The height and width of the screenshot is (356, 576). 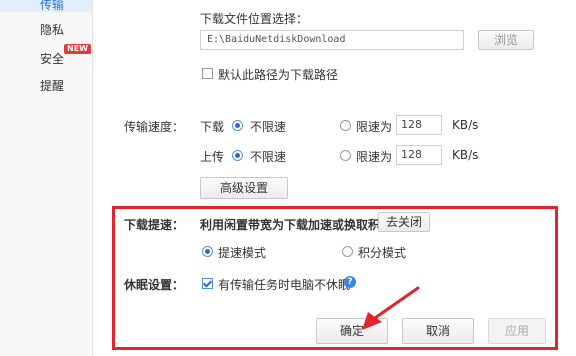 I want to click on annotation-arrow-icon, so click(x=391, y=308).